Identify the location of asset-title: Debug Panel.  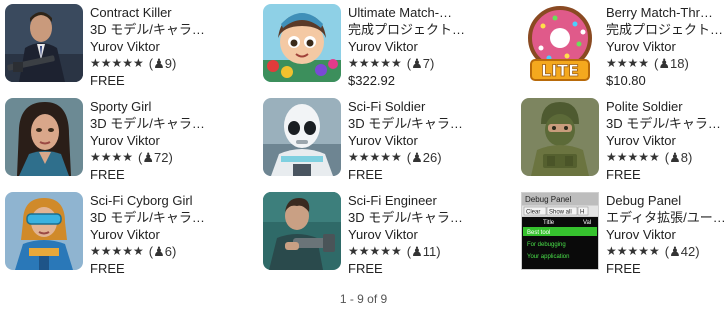
(666, 200).